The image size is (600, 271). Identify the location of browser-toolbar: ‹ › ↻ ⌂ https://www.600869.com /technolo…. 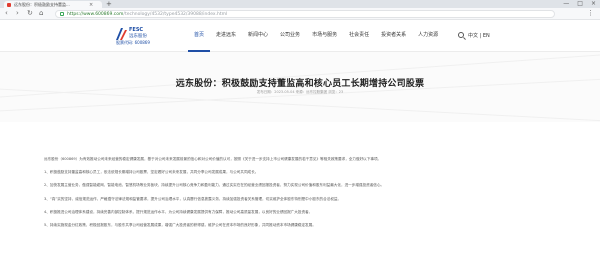
(300, 14).